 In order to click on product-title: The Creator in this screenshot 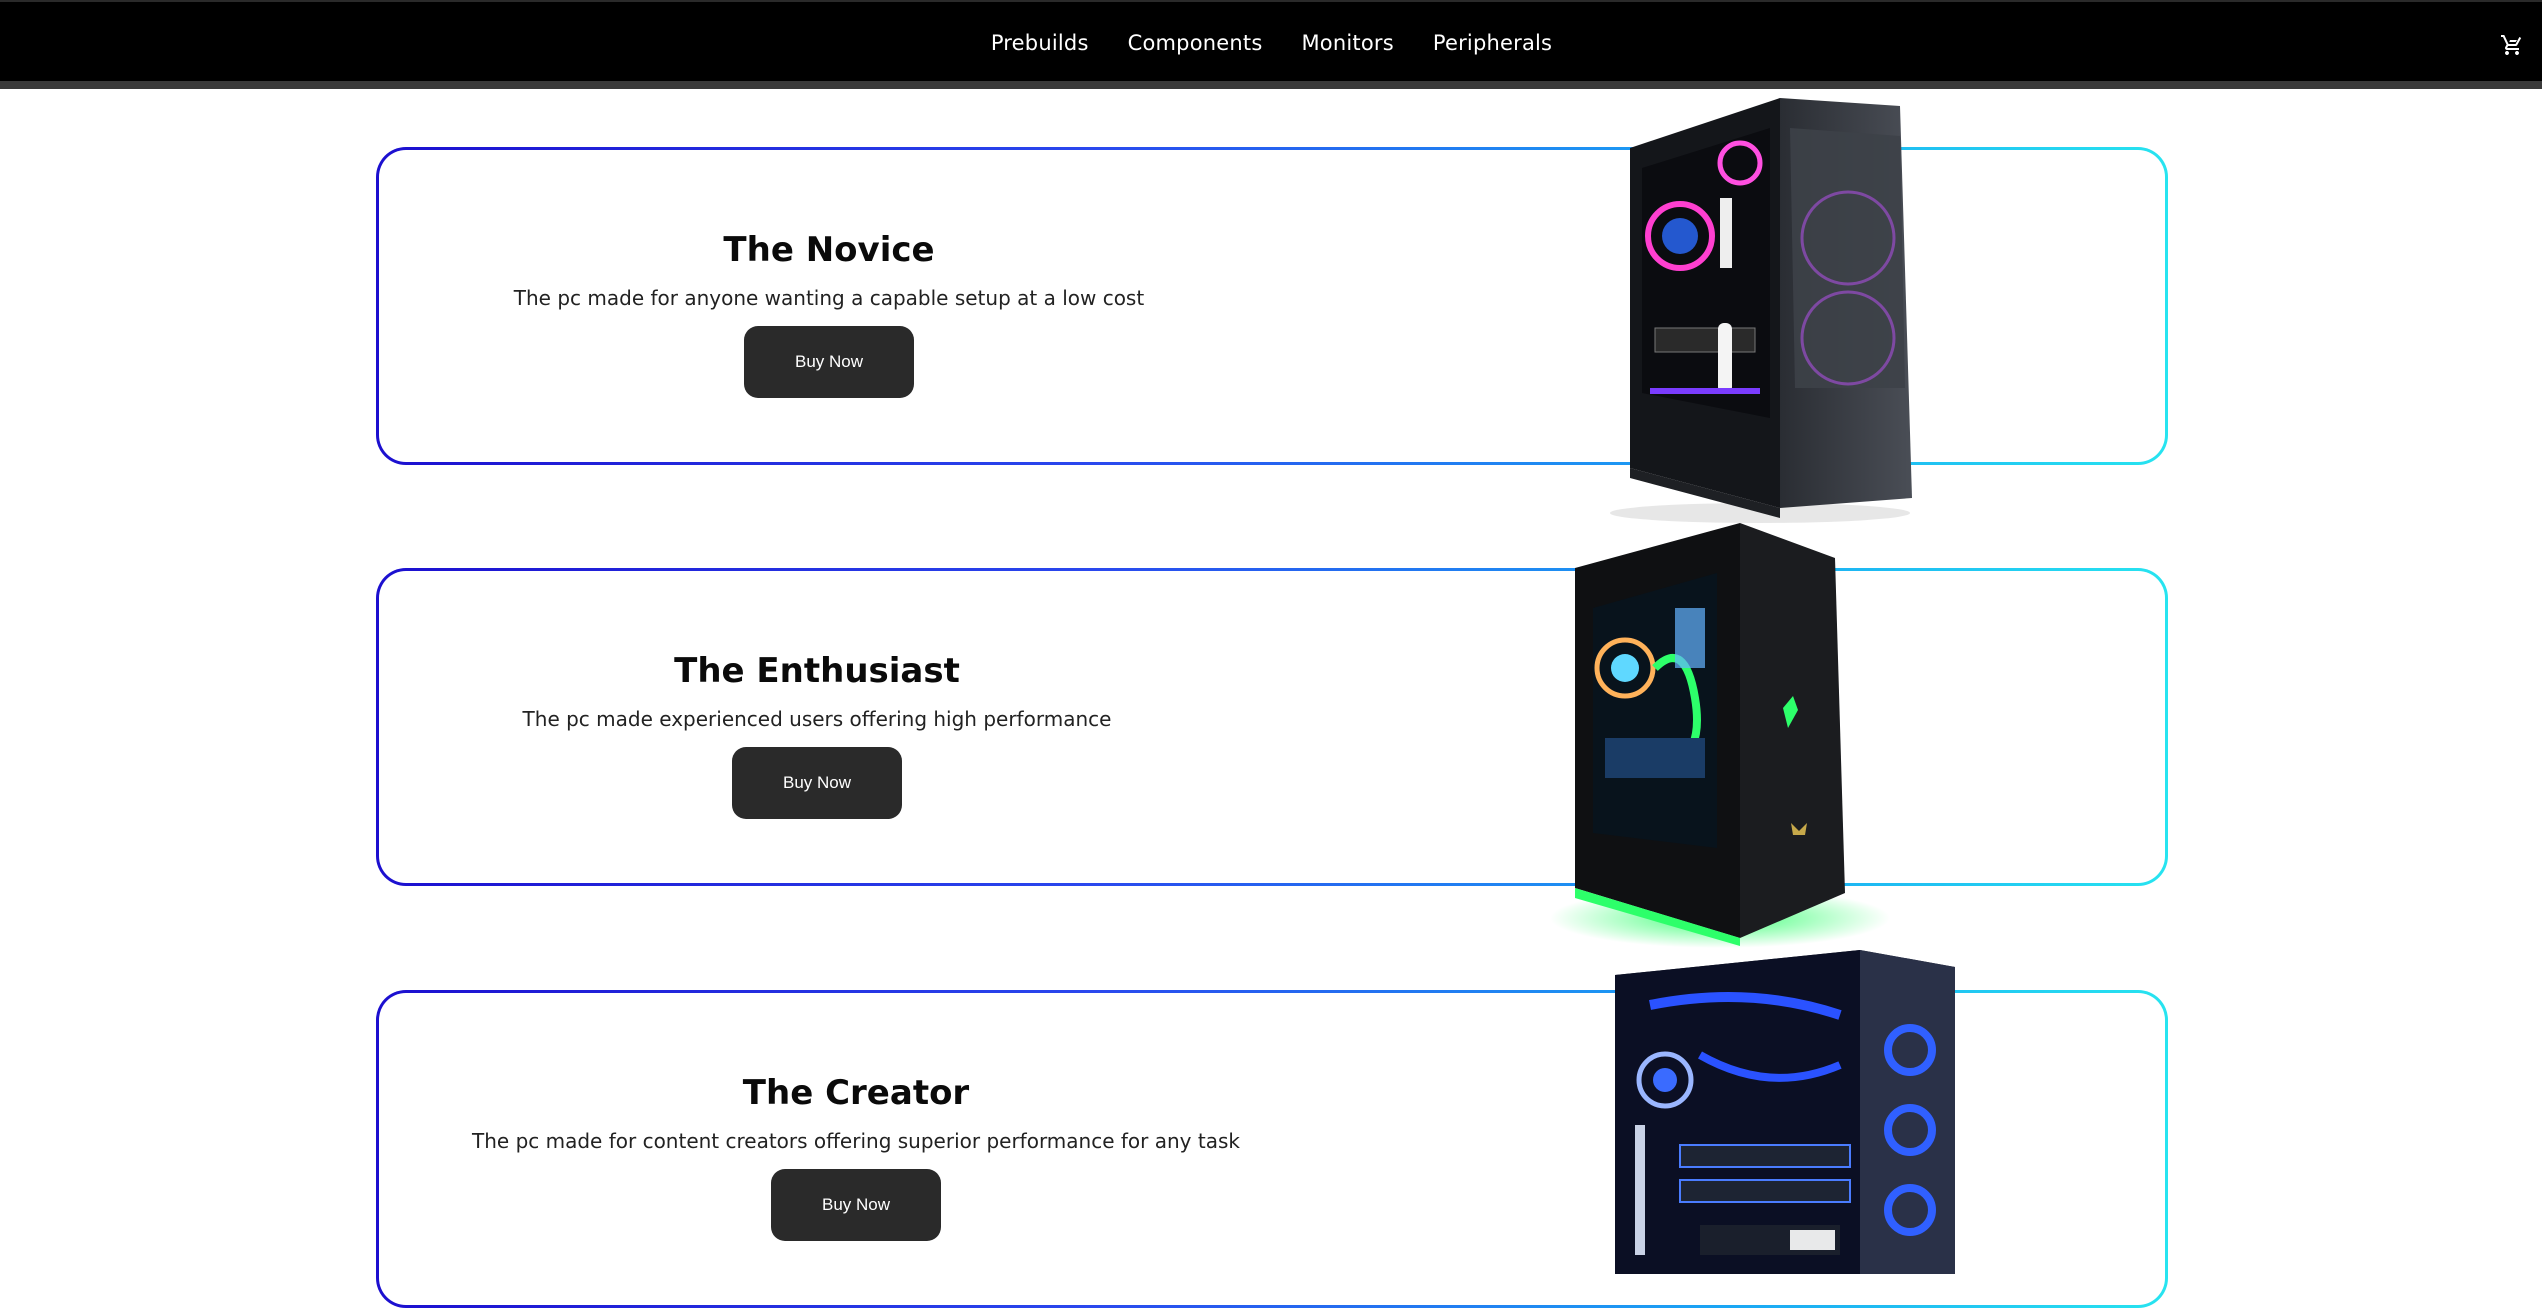, I will do `click(856, 1093)`.